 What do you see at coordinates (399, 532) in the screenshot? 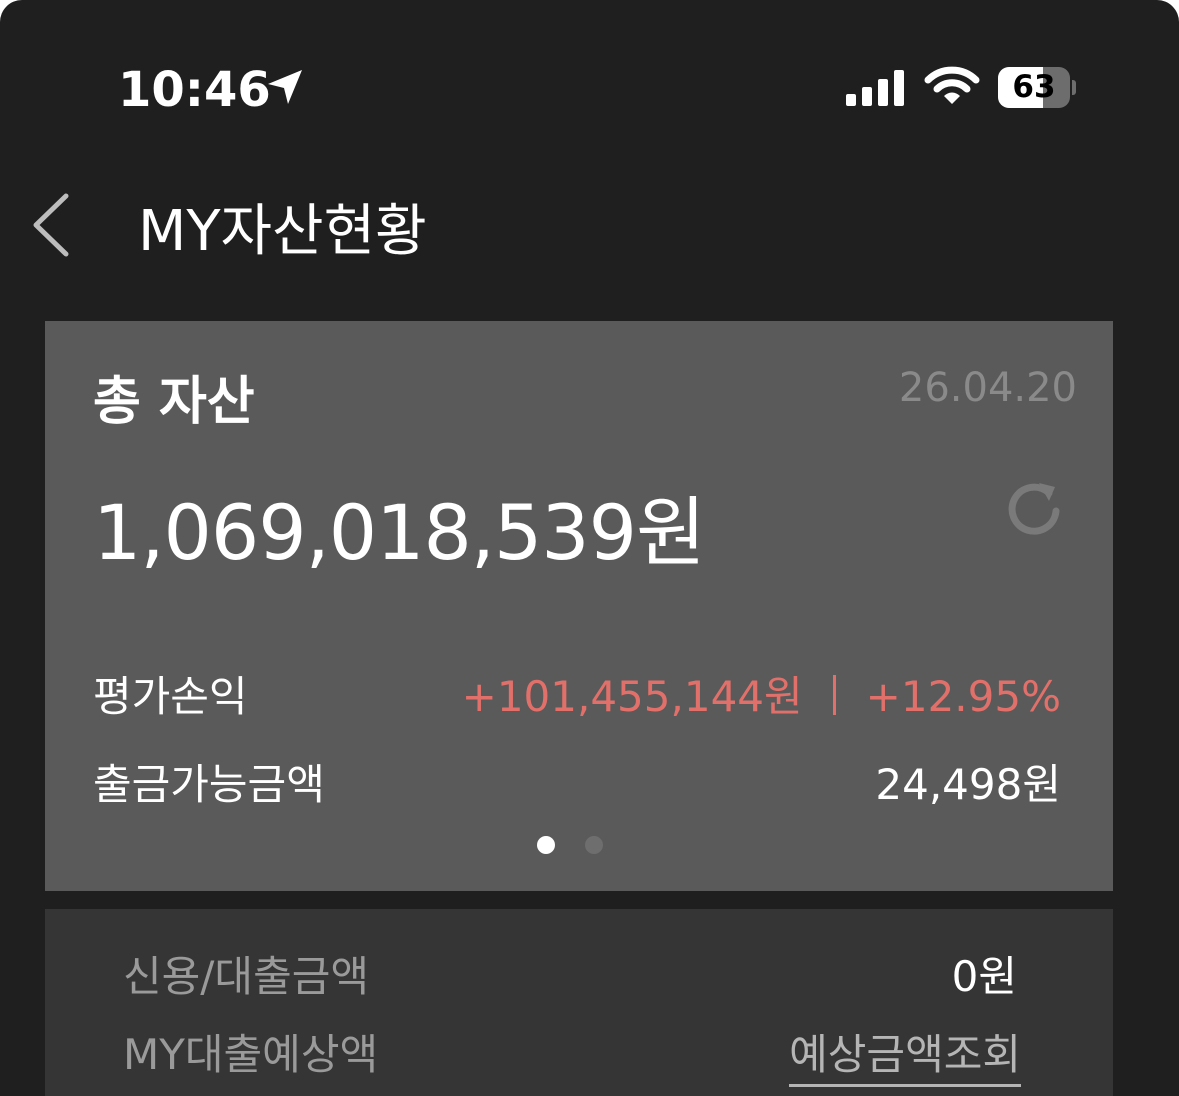
I see `total-amount: 1,069,018,539원` at bounding box center [399, 532].